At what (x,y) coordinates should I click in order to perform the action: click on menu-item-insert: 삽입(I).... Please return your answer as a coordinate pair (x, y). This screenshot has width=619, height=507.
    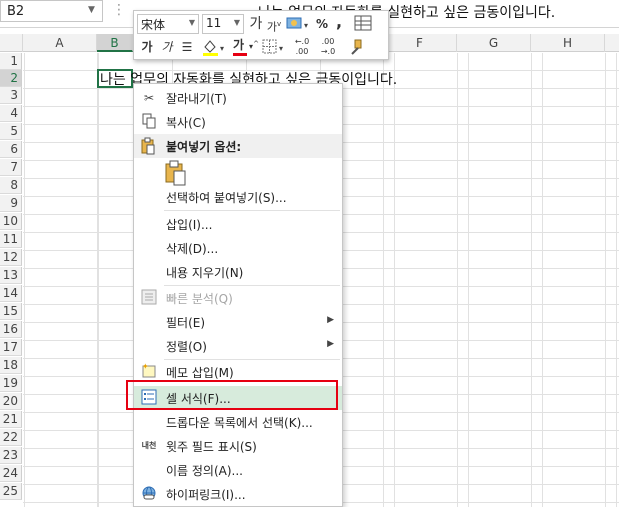
    Looking at the image, I should click on (238, 224).